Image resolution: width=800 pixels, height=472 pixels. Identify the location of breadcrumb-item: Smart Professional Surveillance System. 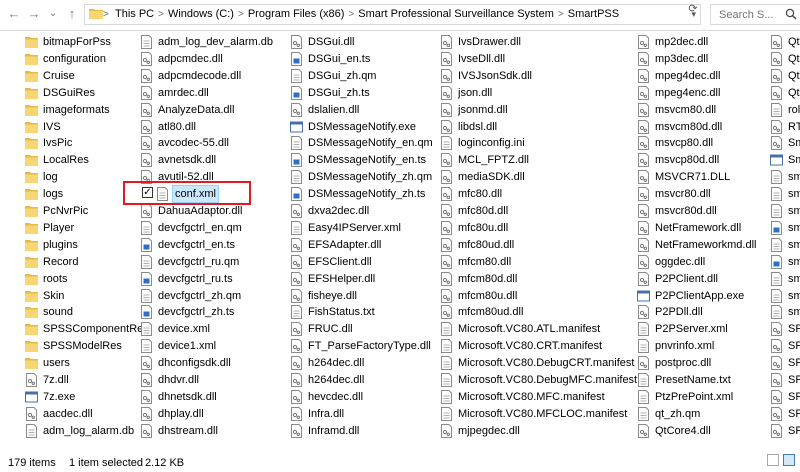
(456, 14).